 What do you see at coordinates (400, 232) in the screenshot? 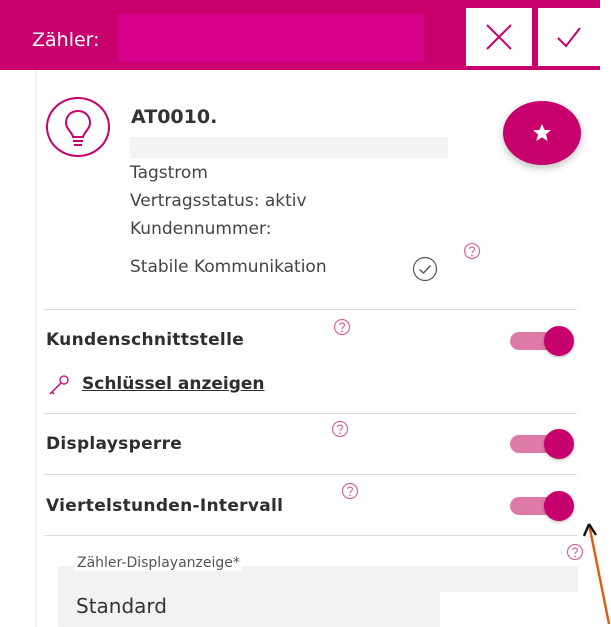
I see `redacted-customer-number` at bounding box center [400, 232].